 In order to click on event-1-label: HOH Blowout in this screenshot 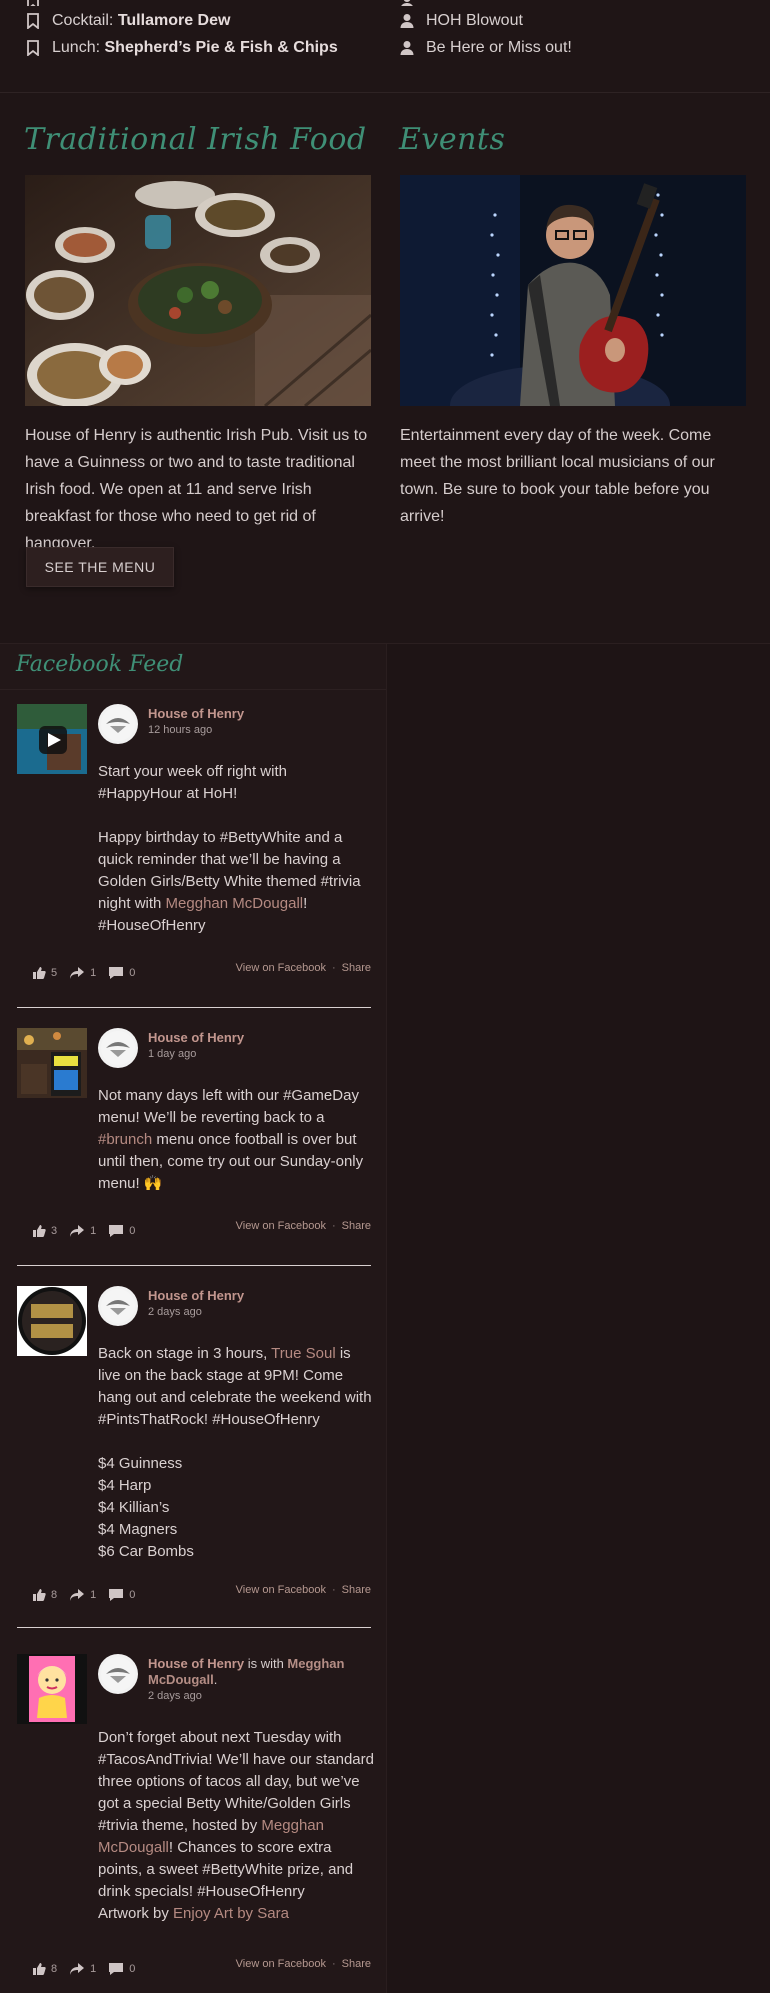, I will do `click(474, 20)`.